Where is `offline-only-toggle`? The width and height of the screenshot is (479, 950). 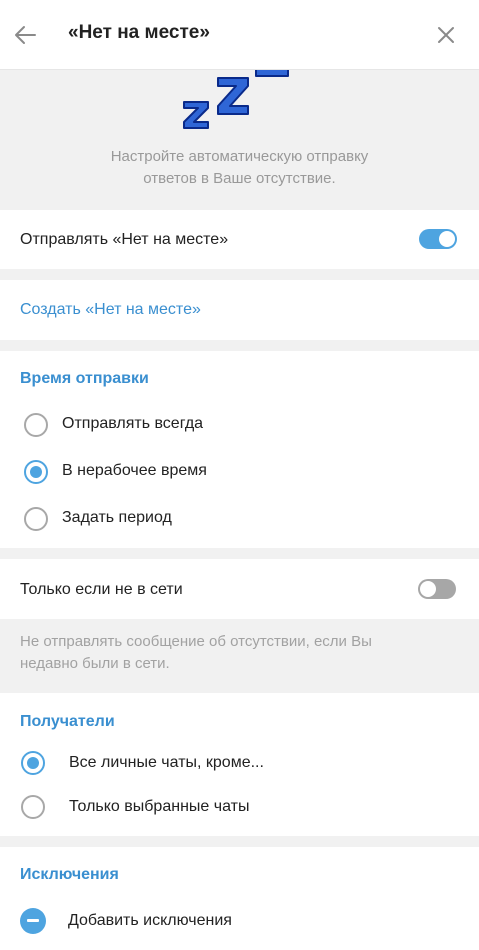
offline-only-toggle is located at coordinates (437, 589).